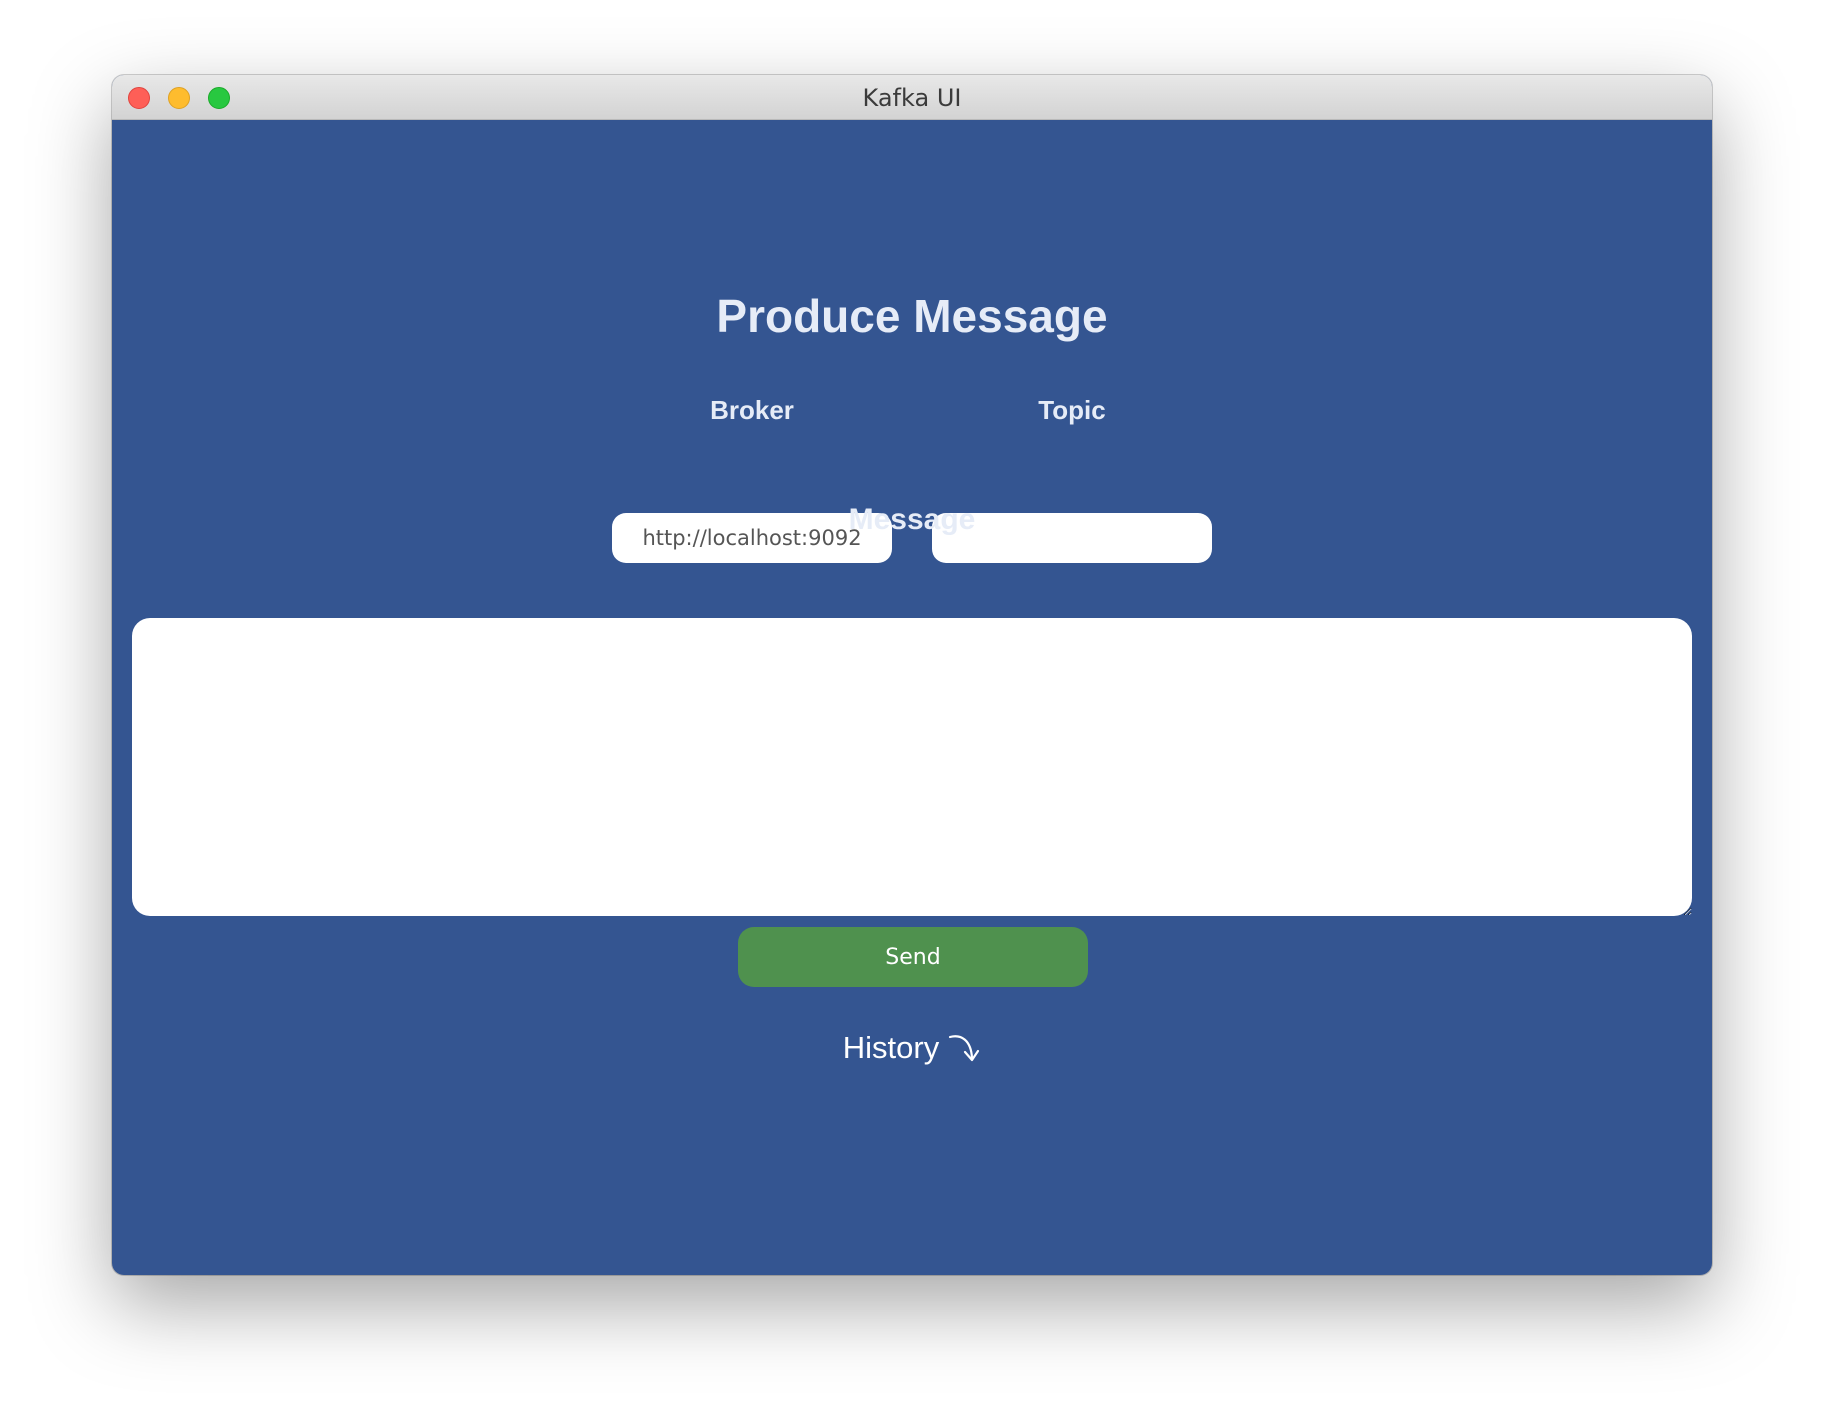 The image size is (1824, 1424). I want to click on broker-label: Broker, so click(752, 410).